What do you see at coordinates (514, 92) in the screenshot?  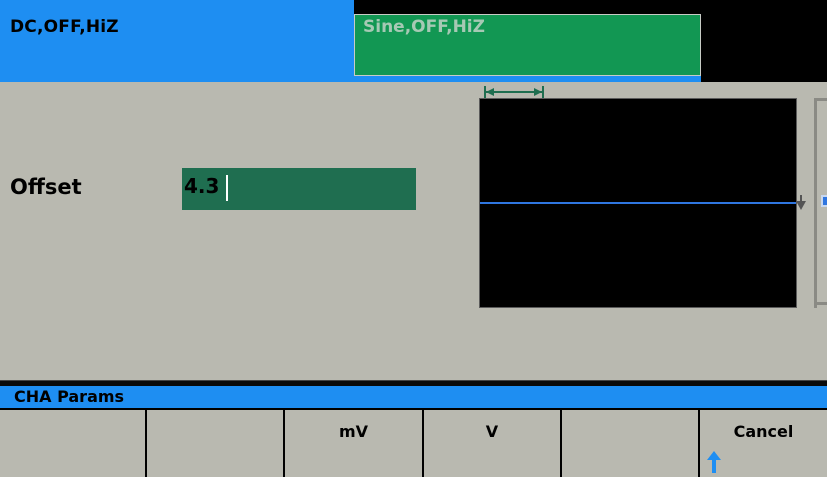 I see `period-indicator-icon` at bounding box center [514, 92].